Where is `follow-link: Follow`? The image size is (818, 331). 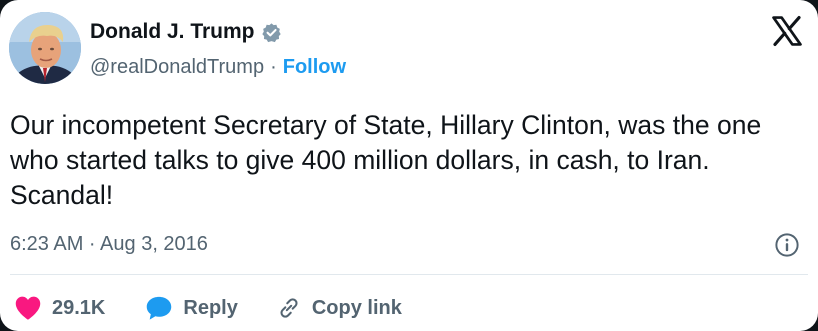
follow-link: Follow is located at coordinates (314, 67).